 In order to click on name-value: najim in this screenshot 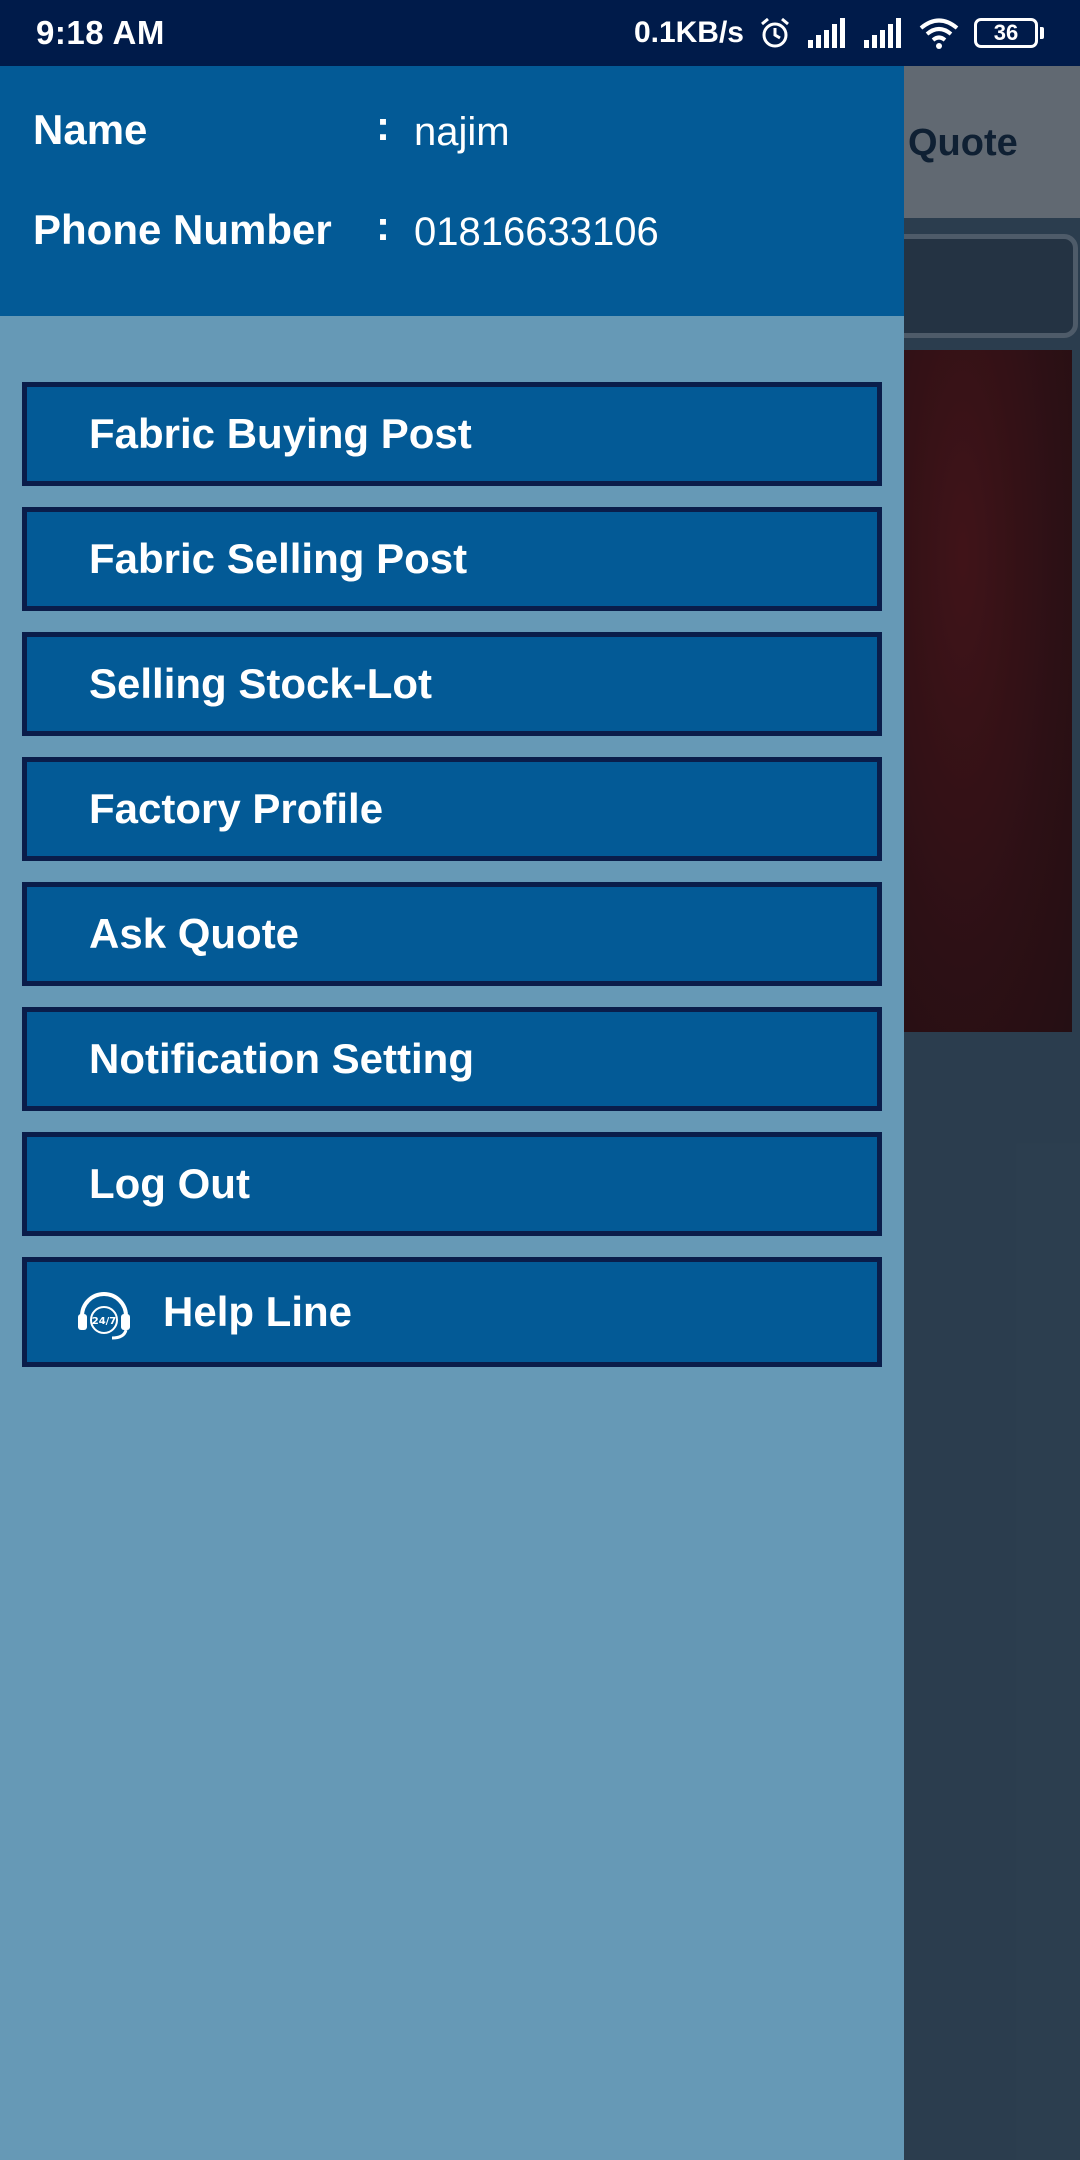, I will do `click(462, 132)`.